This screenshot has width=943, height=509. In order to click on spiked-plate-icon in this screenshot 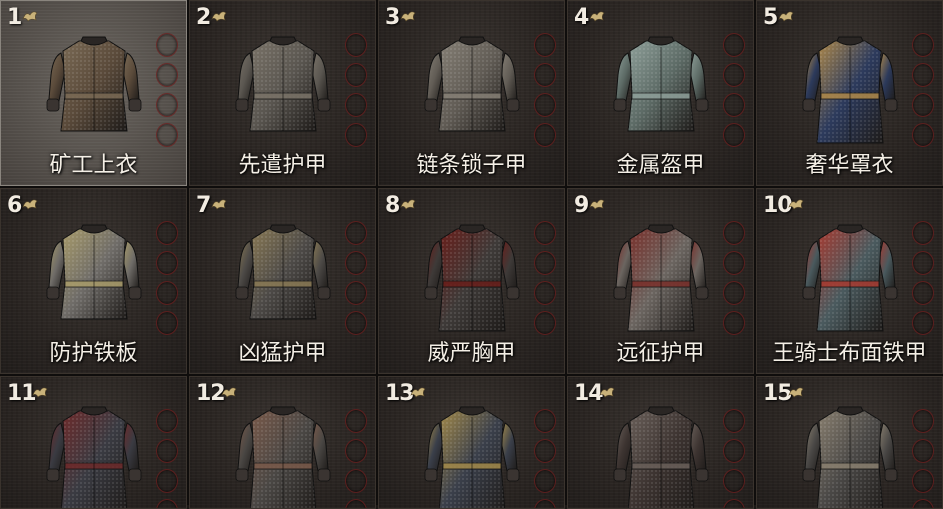, I will do `click(850, 456)`.